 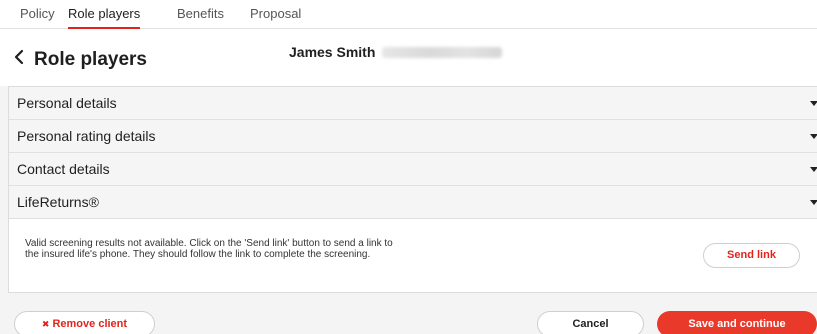 What do you see at coordinates (104, 14) in the screenshot?
I see `tab-role-players: Role players` at bounding box center [104, 14].